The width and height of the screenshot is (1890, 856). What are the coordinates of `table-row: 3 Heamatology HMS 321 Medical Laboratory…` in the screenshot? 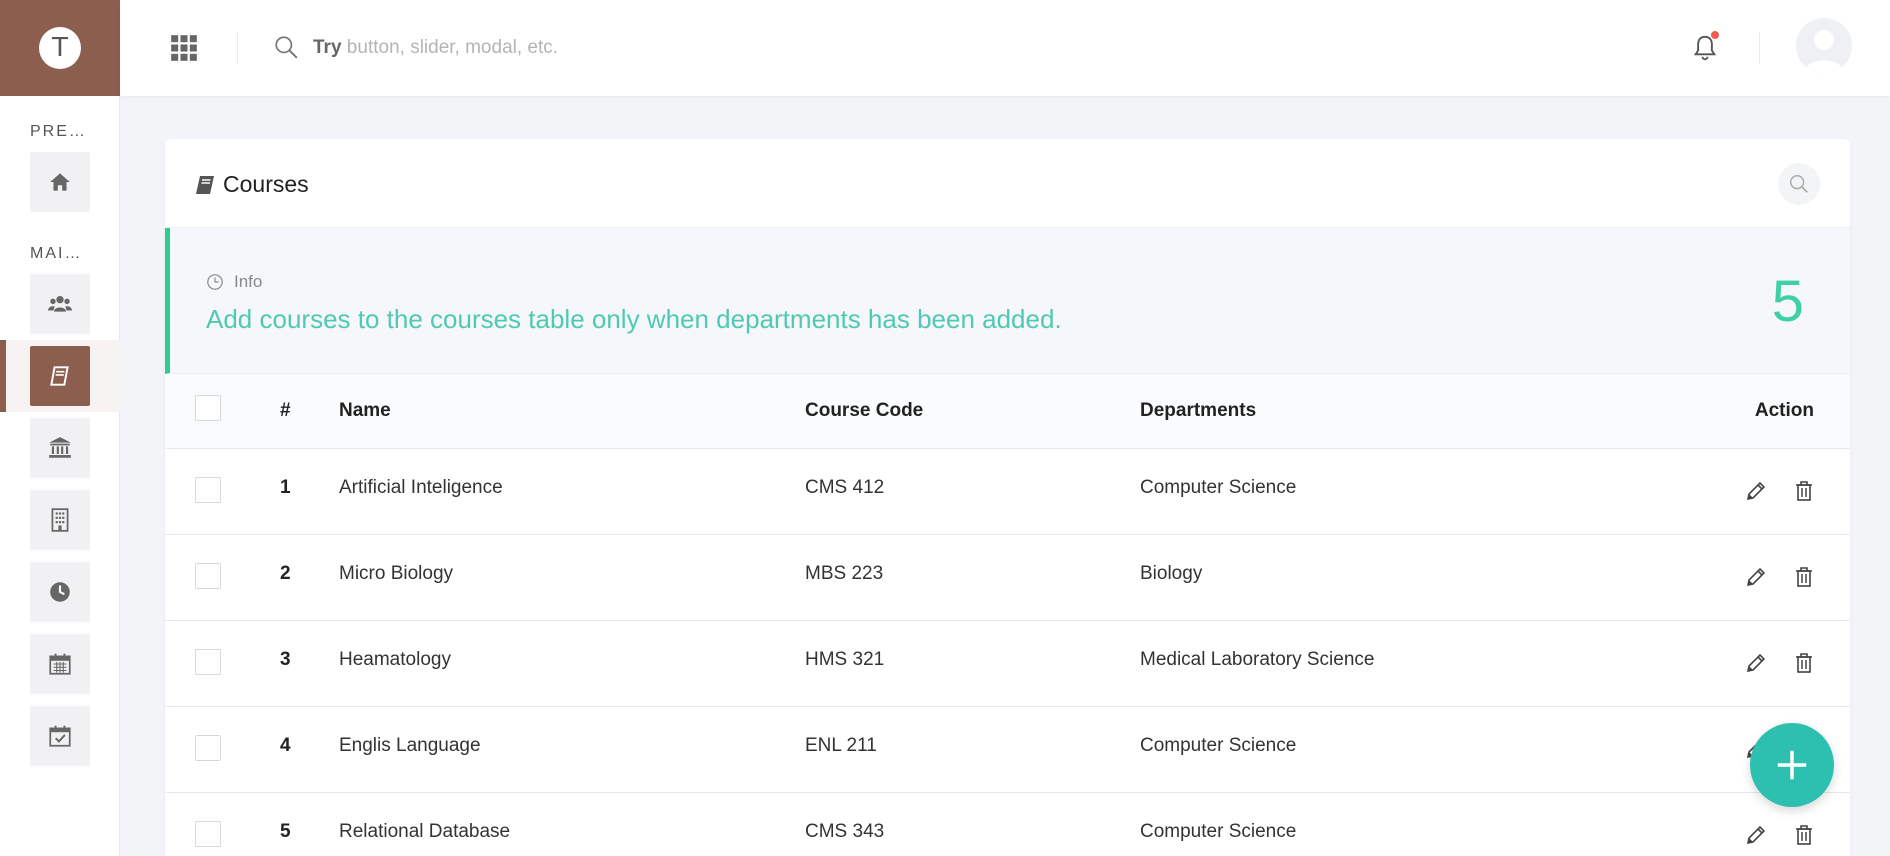 It's located at (1007, 663).